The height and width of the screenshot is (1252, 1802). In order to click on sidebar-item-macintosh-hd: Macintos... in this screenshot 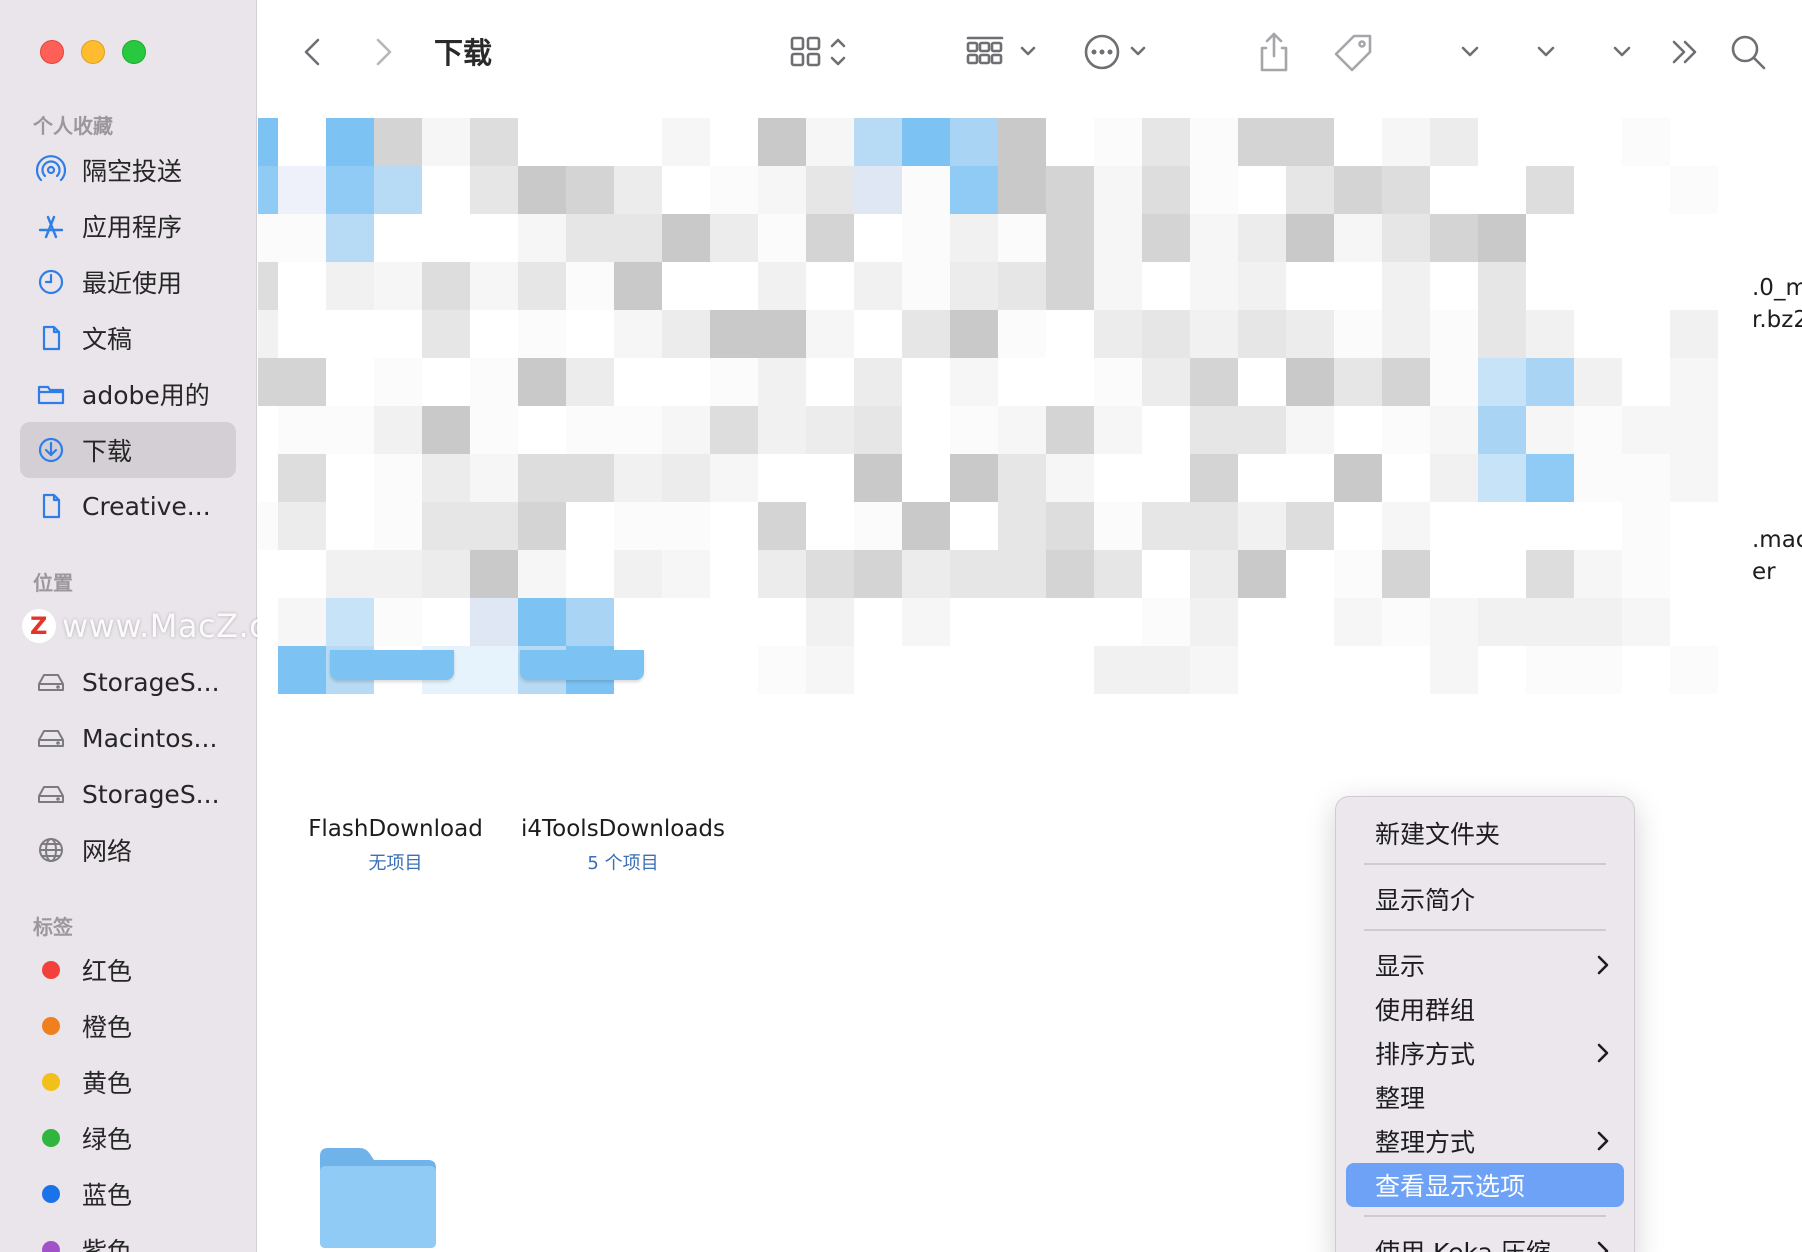, I will do `click(128, 738)`.